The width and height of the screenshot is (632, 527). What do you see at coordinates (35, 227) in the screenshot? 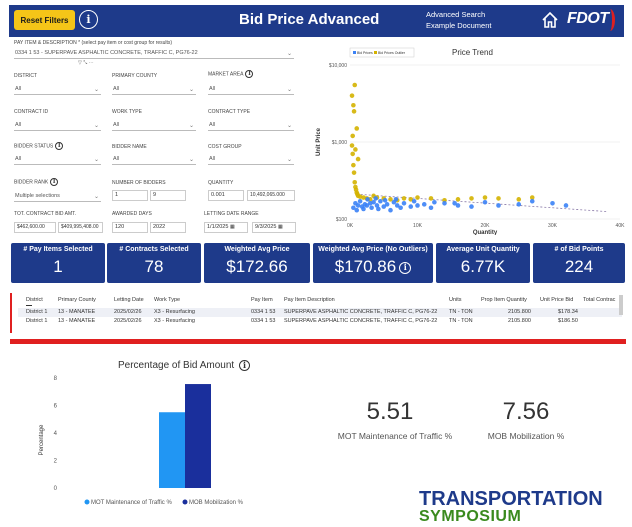
I see `tot-bid-min-input: $462,600.00` at bounding box center [35, 227].